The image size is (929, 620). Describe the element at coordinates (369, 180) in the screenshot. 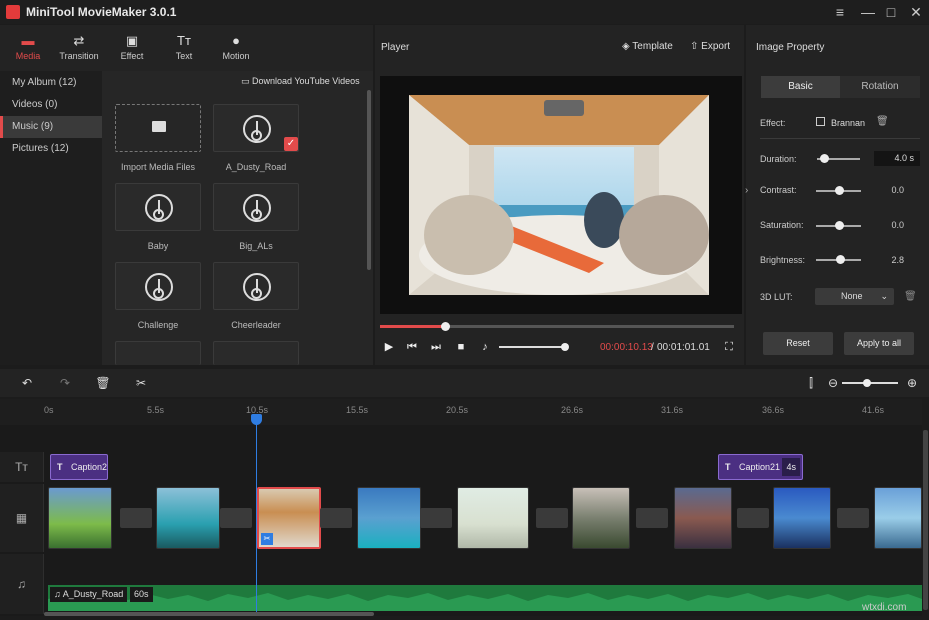

I see `media-scrollbar` at that location.